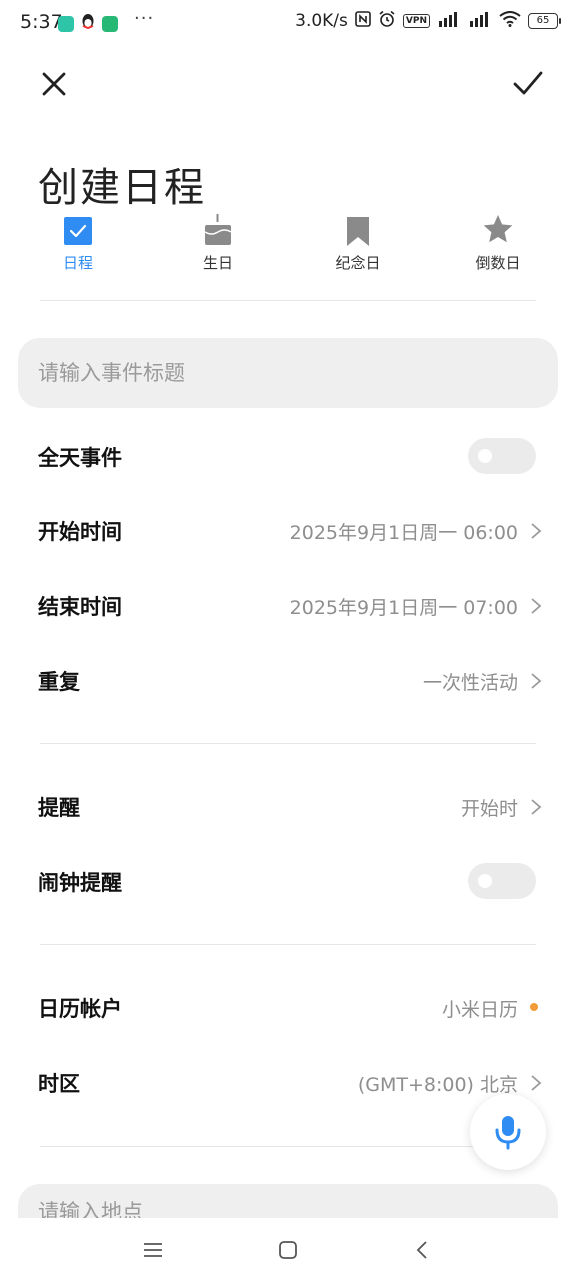  Describe the element at coordinates (437, 1085) in the screenshot. I see `timezone-value: (GMT+8:00) 北京` at that location.